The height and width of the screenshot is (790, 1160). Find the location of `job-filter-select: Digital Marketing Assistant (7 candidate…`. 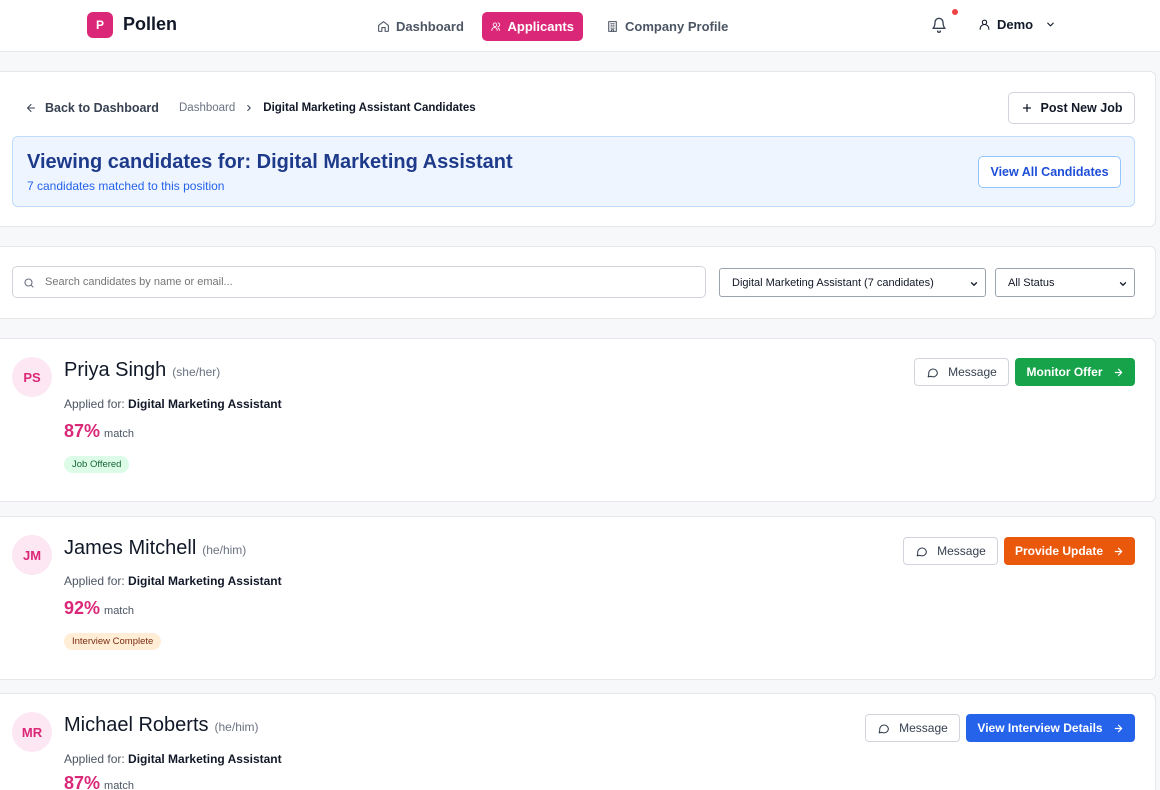

job-filter-select: Digital Marketing Assistant (7 candidate… is located at coordinates (852, 282).